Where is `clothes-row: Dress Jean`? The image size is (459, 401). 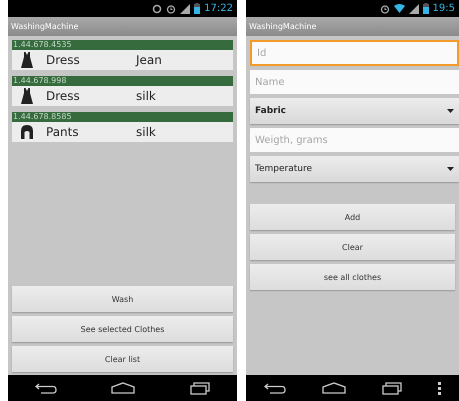
clothes-row: Dress Jean is located at coordinates (122, 60).